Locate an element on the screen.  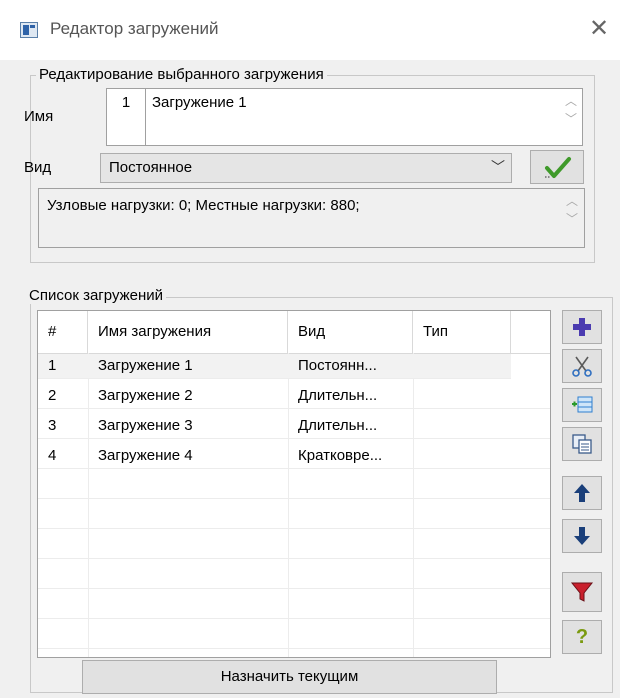
chevron-down-icon: ﹀ is located at coordinates (498, 167).